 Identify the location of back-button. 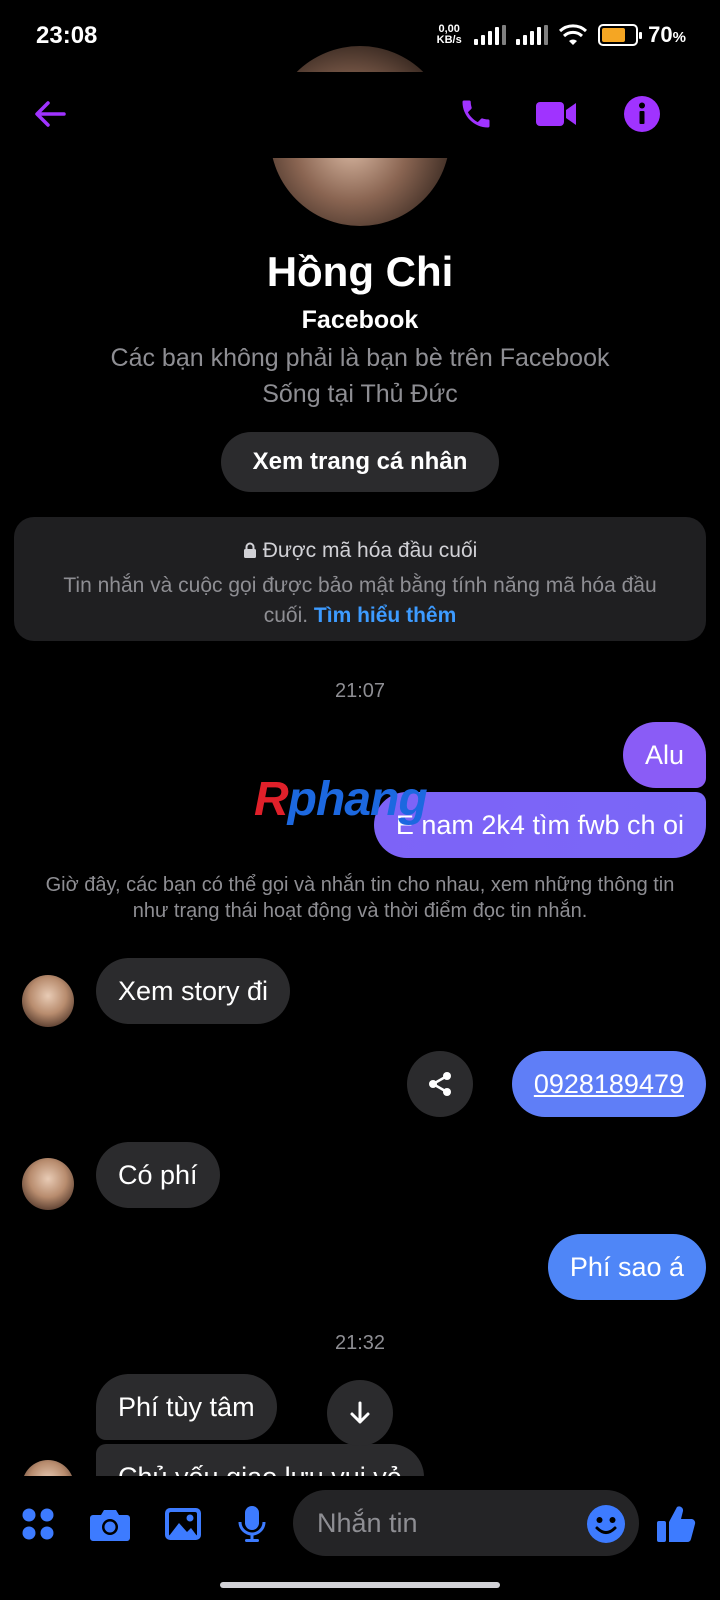
(50, 114).